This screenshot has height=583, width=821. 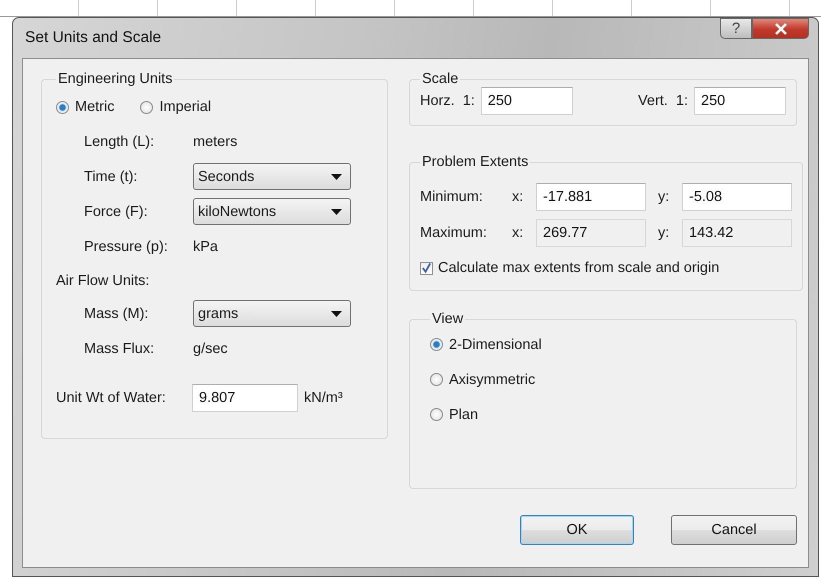 What do you see at coordinates (737, 233) in the screenshot?
I see `input-field: 143.42` at bounding box center [737, 233].